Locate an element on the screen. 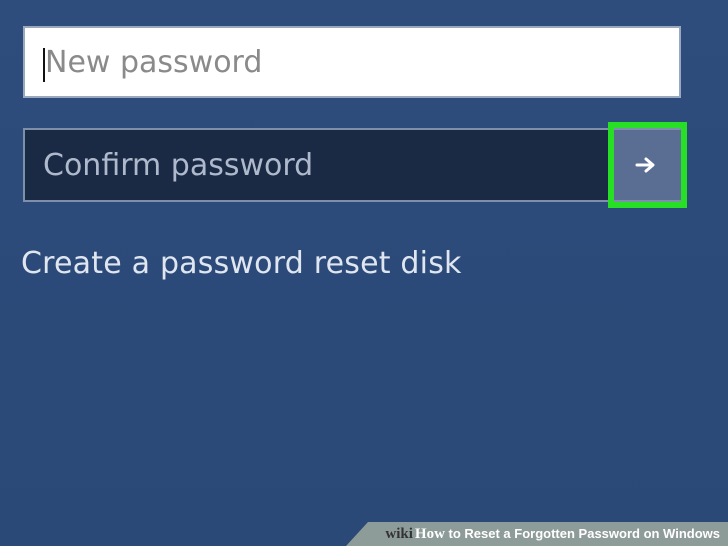 The width and height of the screenshot is (728, 546). new-password-field is located at coordinates (352, 62).